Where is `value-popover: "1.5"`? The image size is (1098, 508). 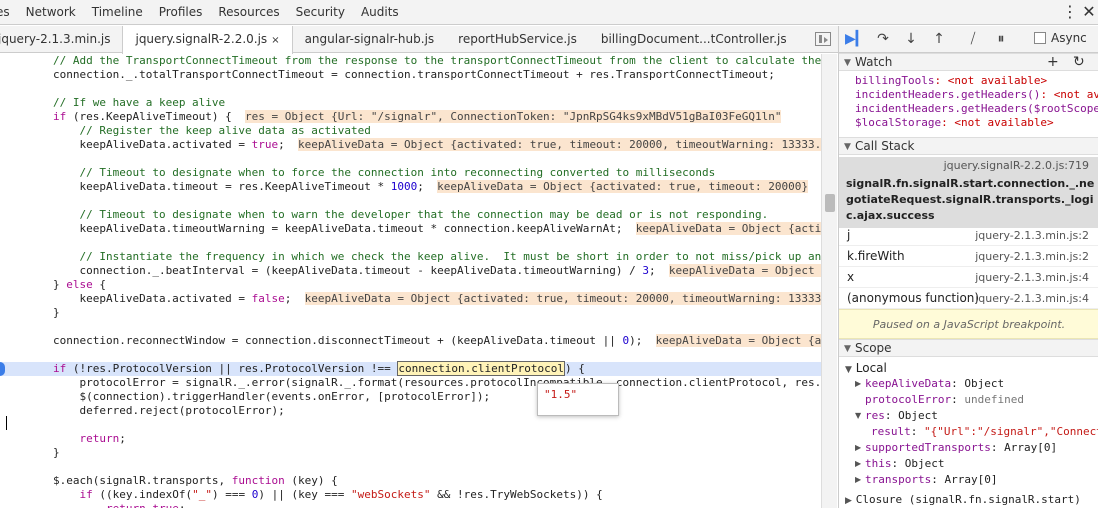 value-popover: "1.5" is located at coordinates (578, 399).